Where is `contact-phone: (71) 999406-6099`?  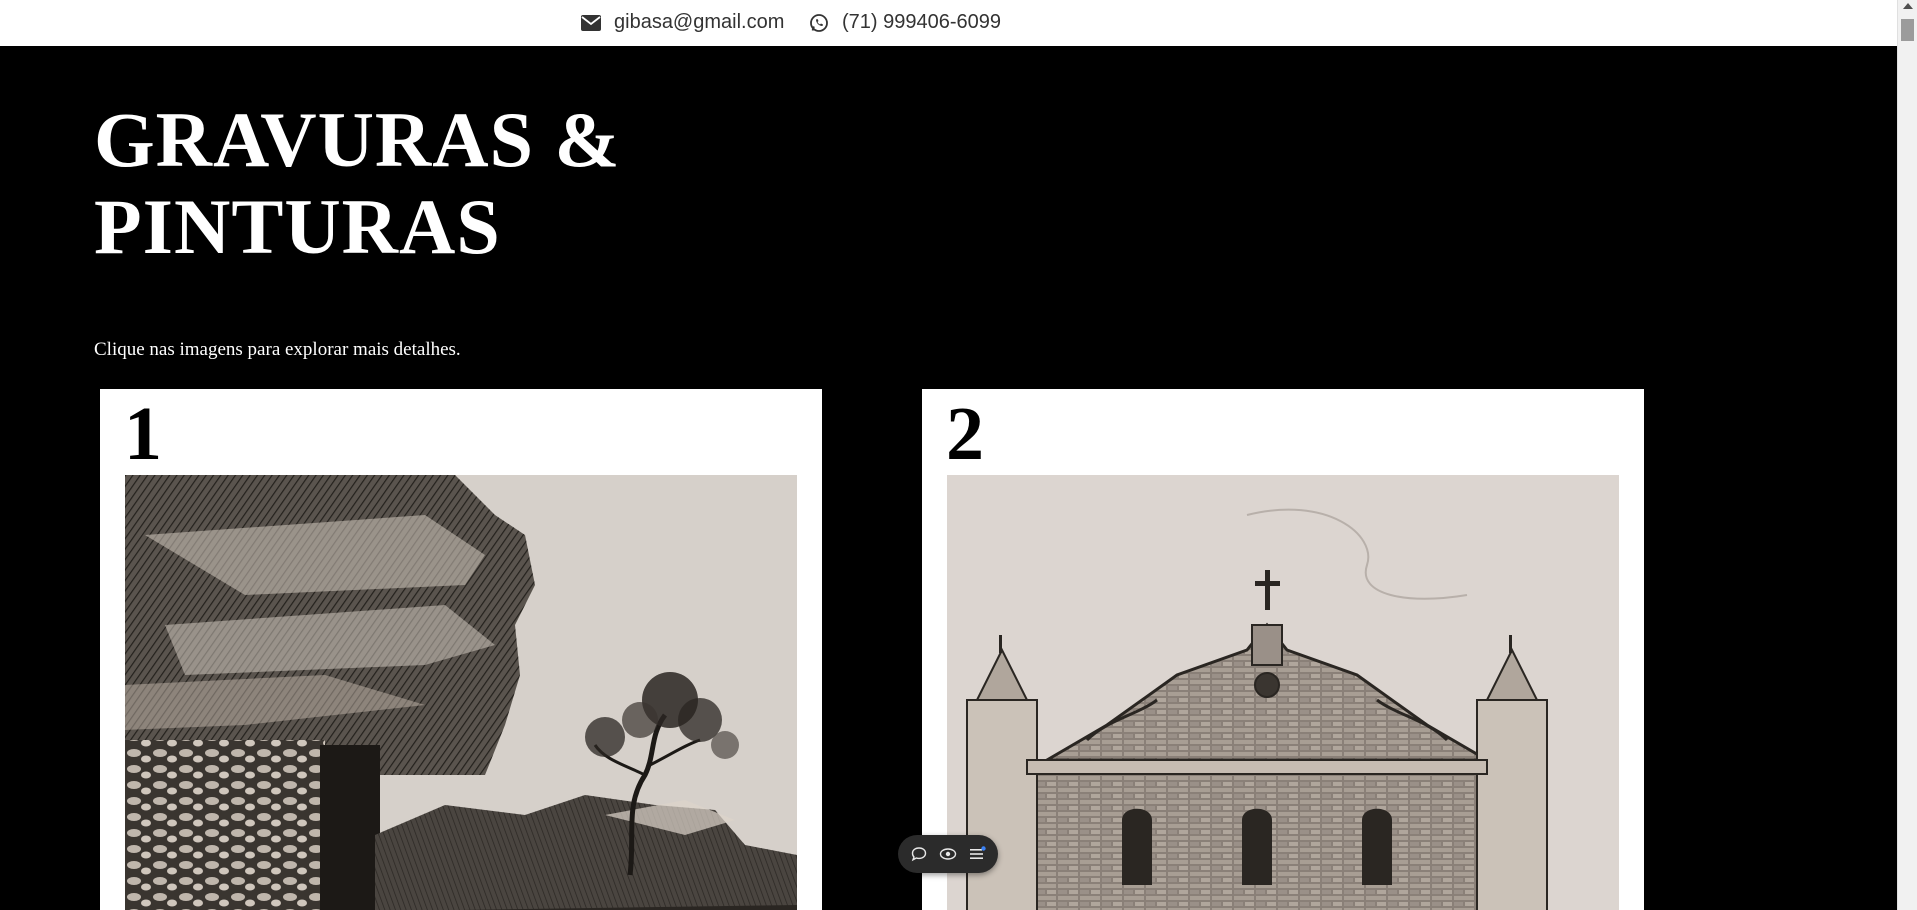 contact-phone: (71) 999406-6099 is located at coordinates (904, 22).